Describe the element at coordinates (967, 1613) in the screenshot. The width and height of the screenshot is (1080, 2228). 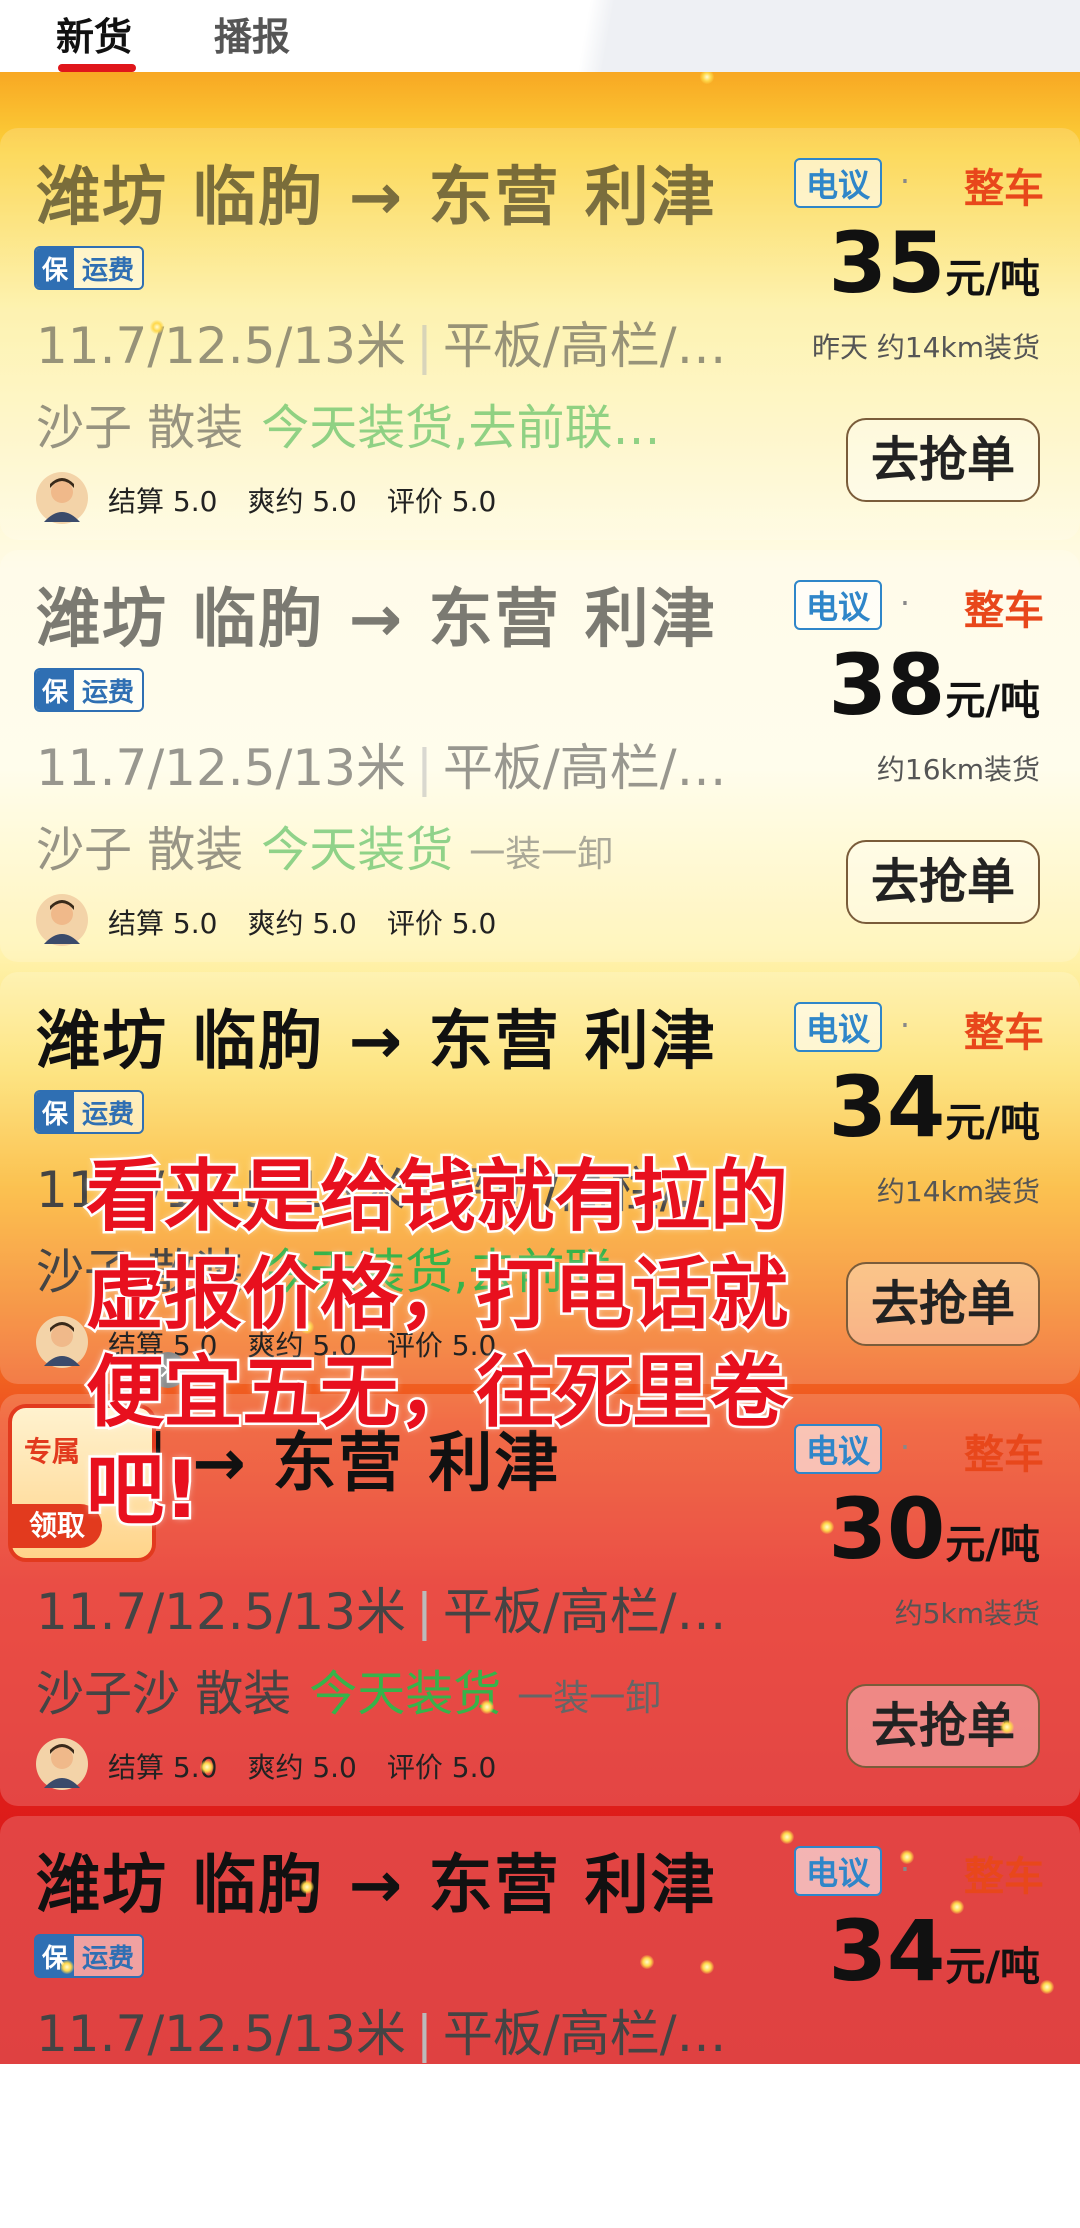
I see `pickup-distance: 约5km装货` at that location.